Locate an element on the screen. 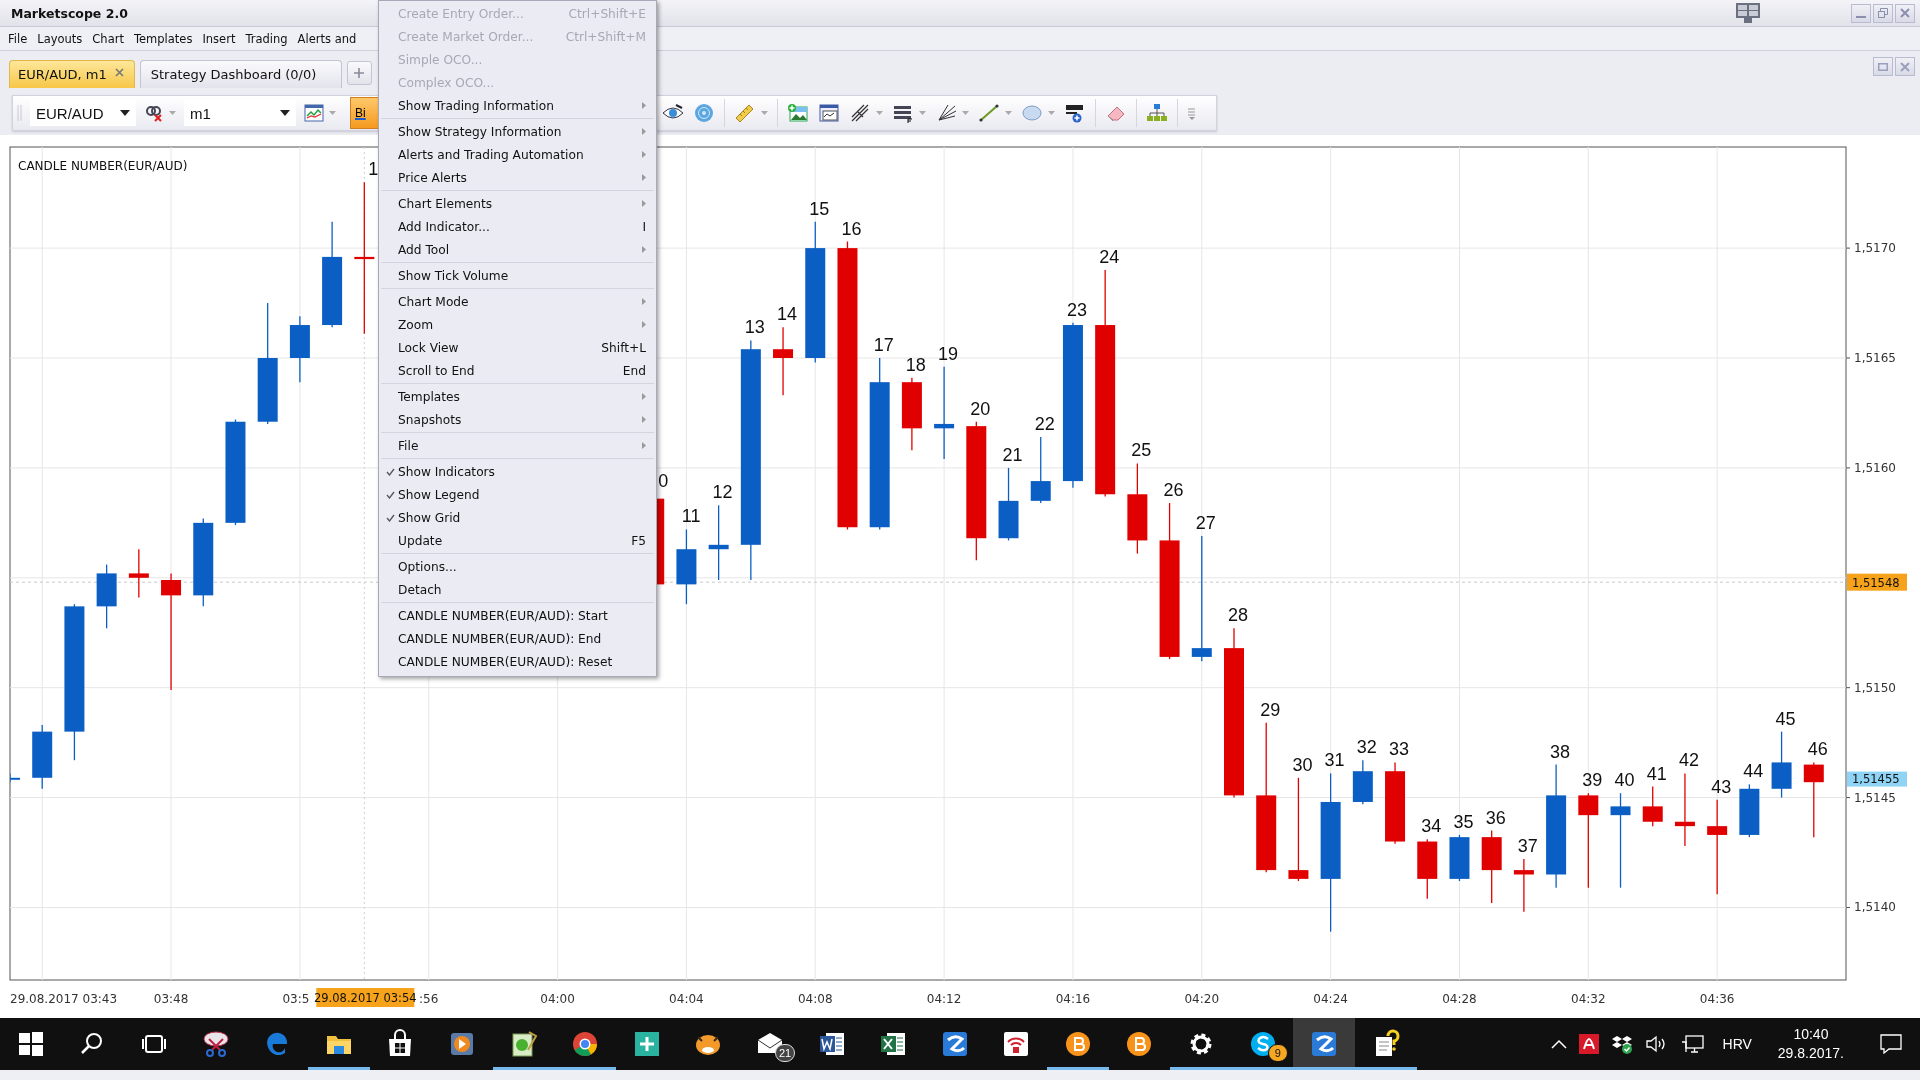  menu-item: Alerts and Trading Automation is located at coordinates (517, 154).